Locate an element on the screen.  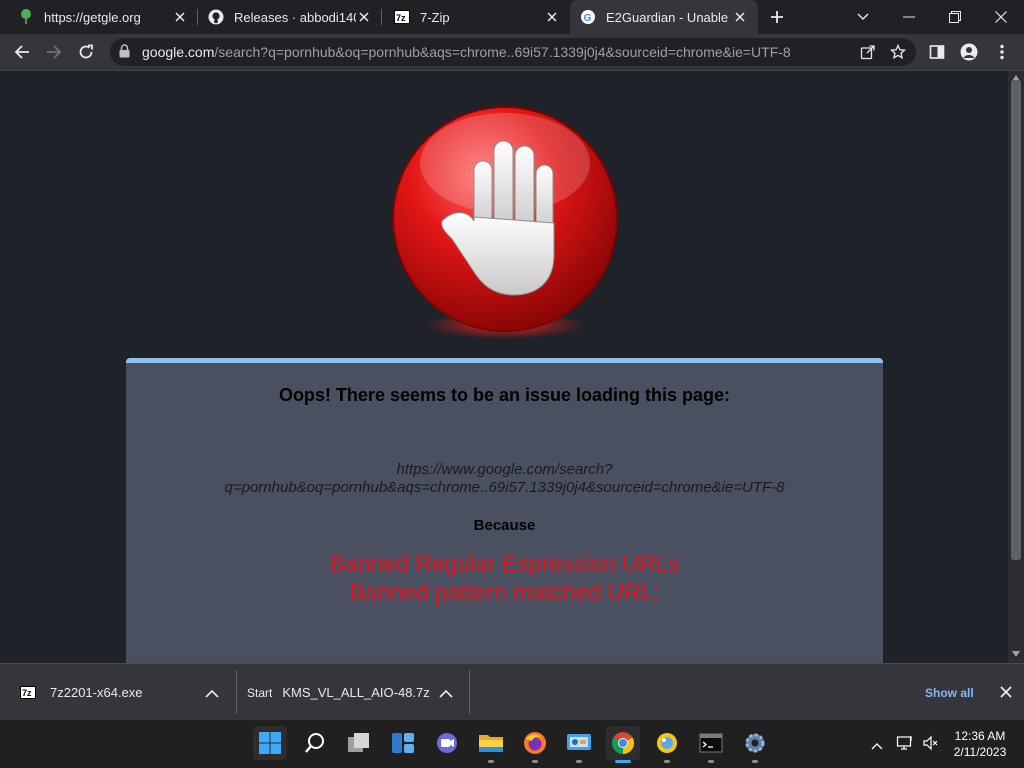
tab-releases: Releases · abbodi1406/ is located at coordinates (290, 17).